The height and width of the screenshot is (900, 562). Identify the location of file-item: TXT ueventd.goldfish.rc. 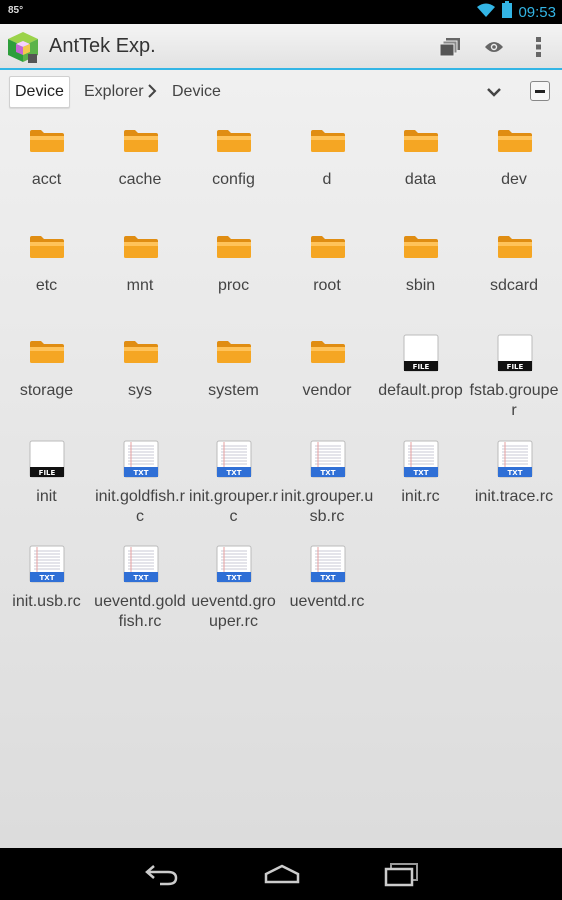
(140, 594).